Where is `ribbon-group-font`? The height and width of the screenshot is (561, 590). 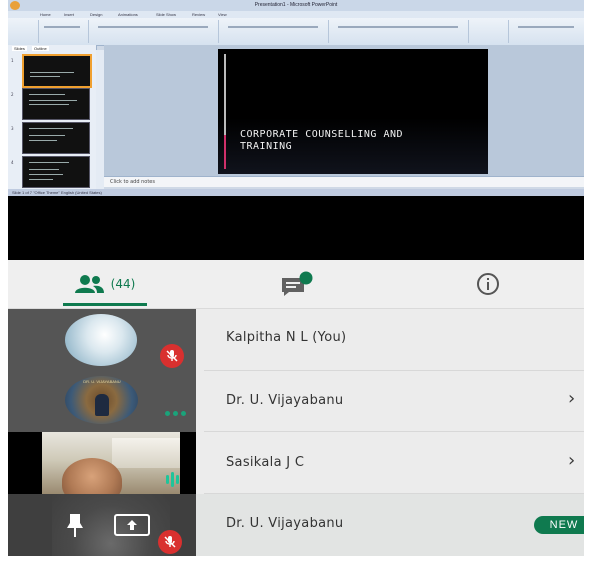
ribbon-group-font is located at coordinates (153, 31).